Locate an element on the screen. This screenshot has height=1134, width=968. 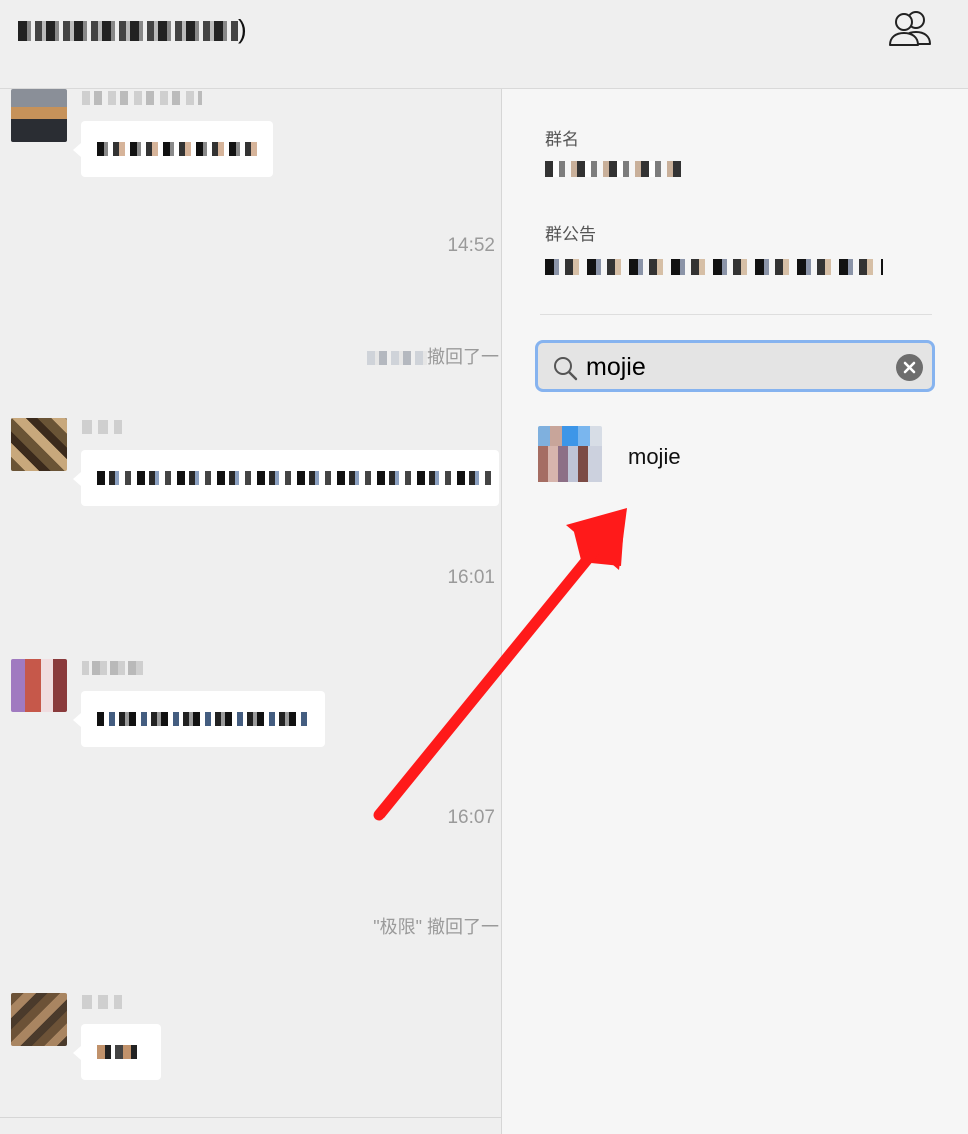
group-title: ) is located at coordinates (133, 29).